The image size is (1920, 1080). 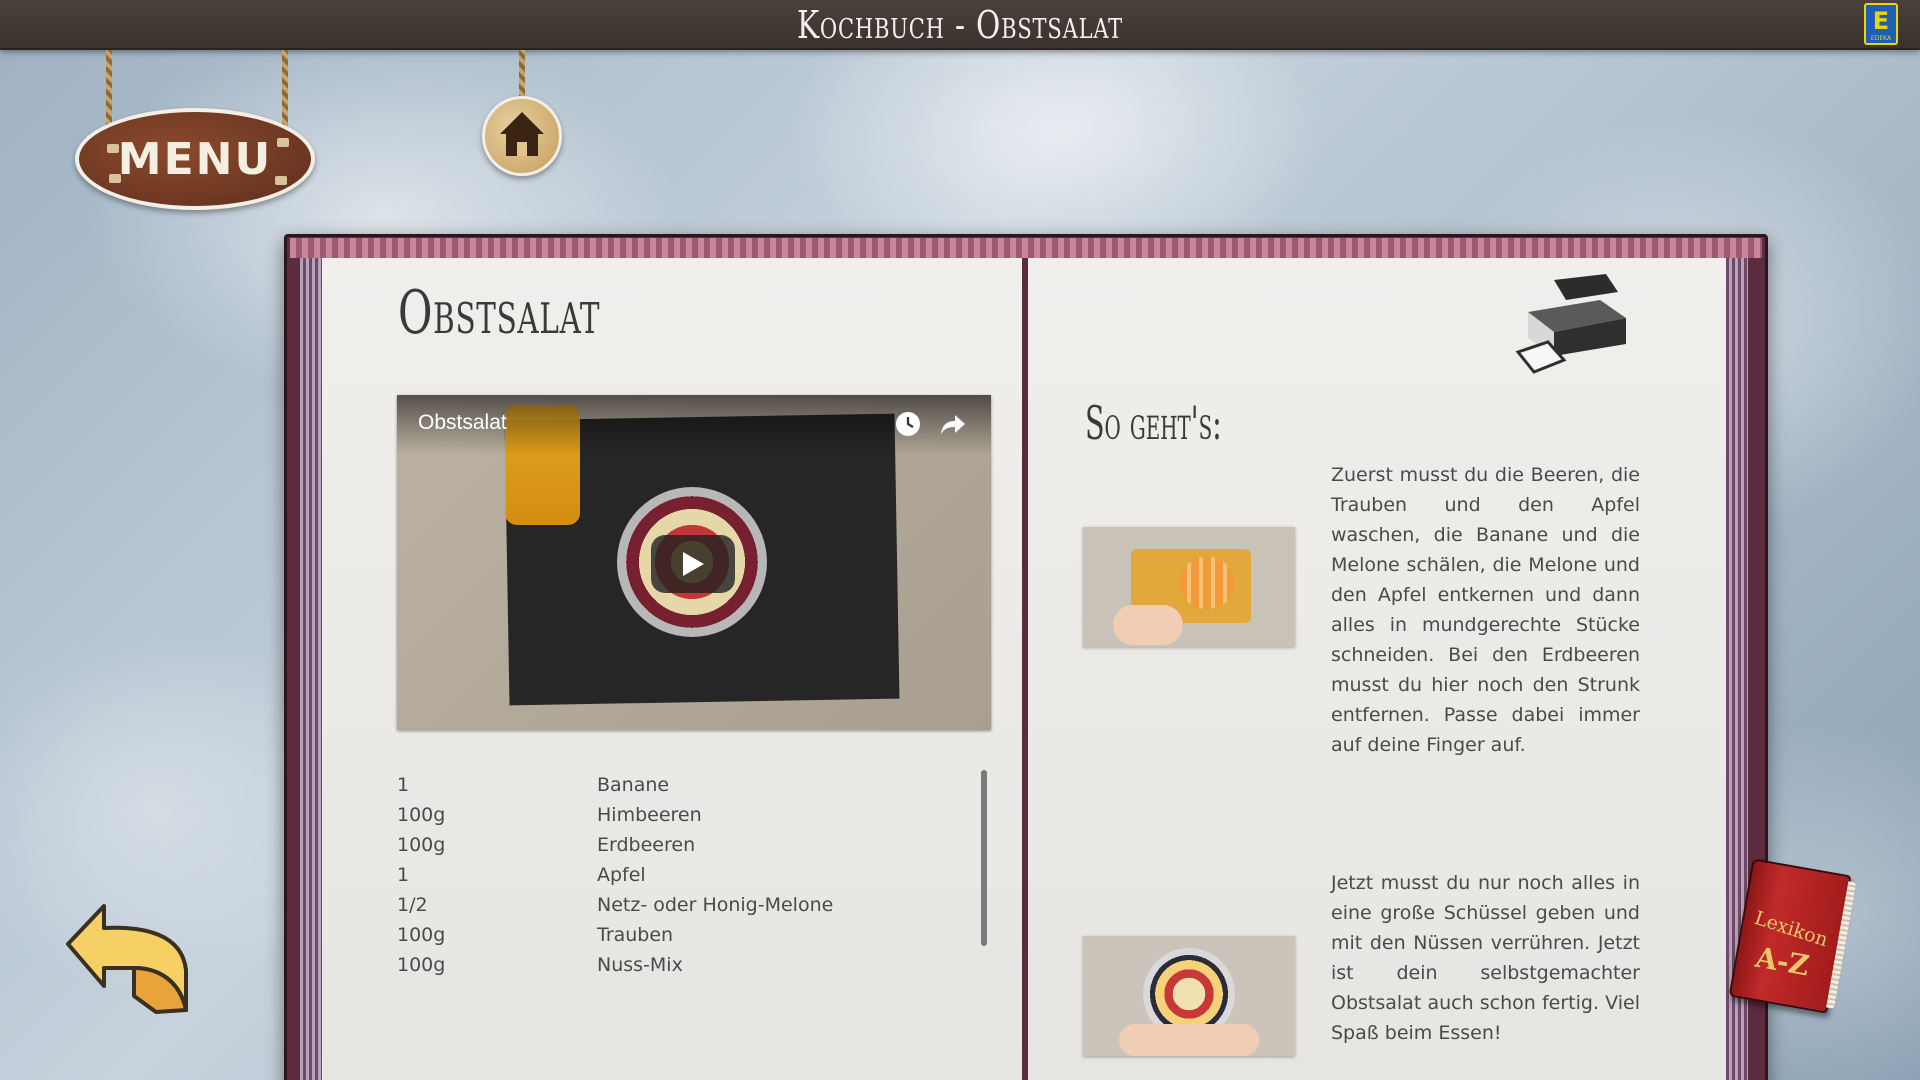 I want to click on back-arrow-icon, so click(x=127, y=959).